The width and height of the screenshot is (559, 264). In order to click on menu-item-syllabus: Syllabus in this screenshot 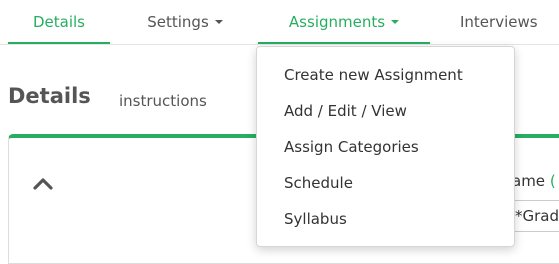, I will do `click(385, 219)`.